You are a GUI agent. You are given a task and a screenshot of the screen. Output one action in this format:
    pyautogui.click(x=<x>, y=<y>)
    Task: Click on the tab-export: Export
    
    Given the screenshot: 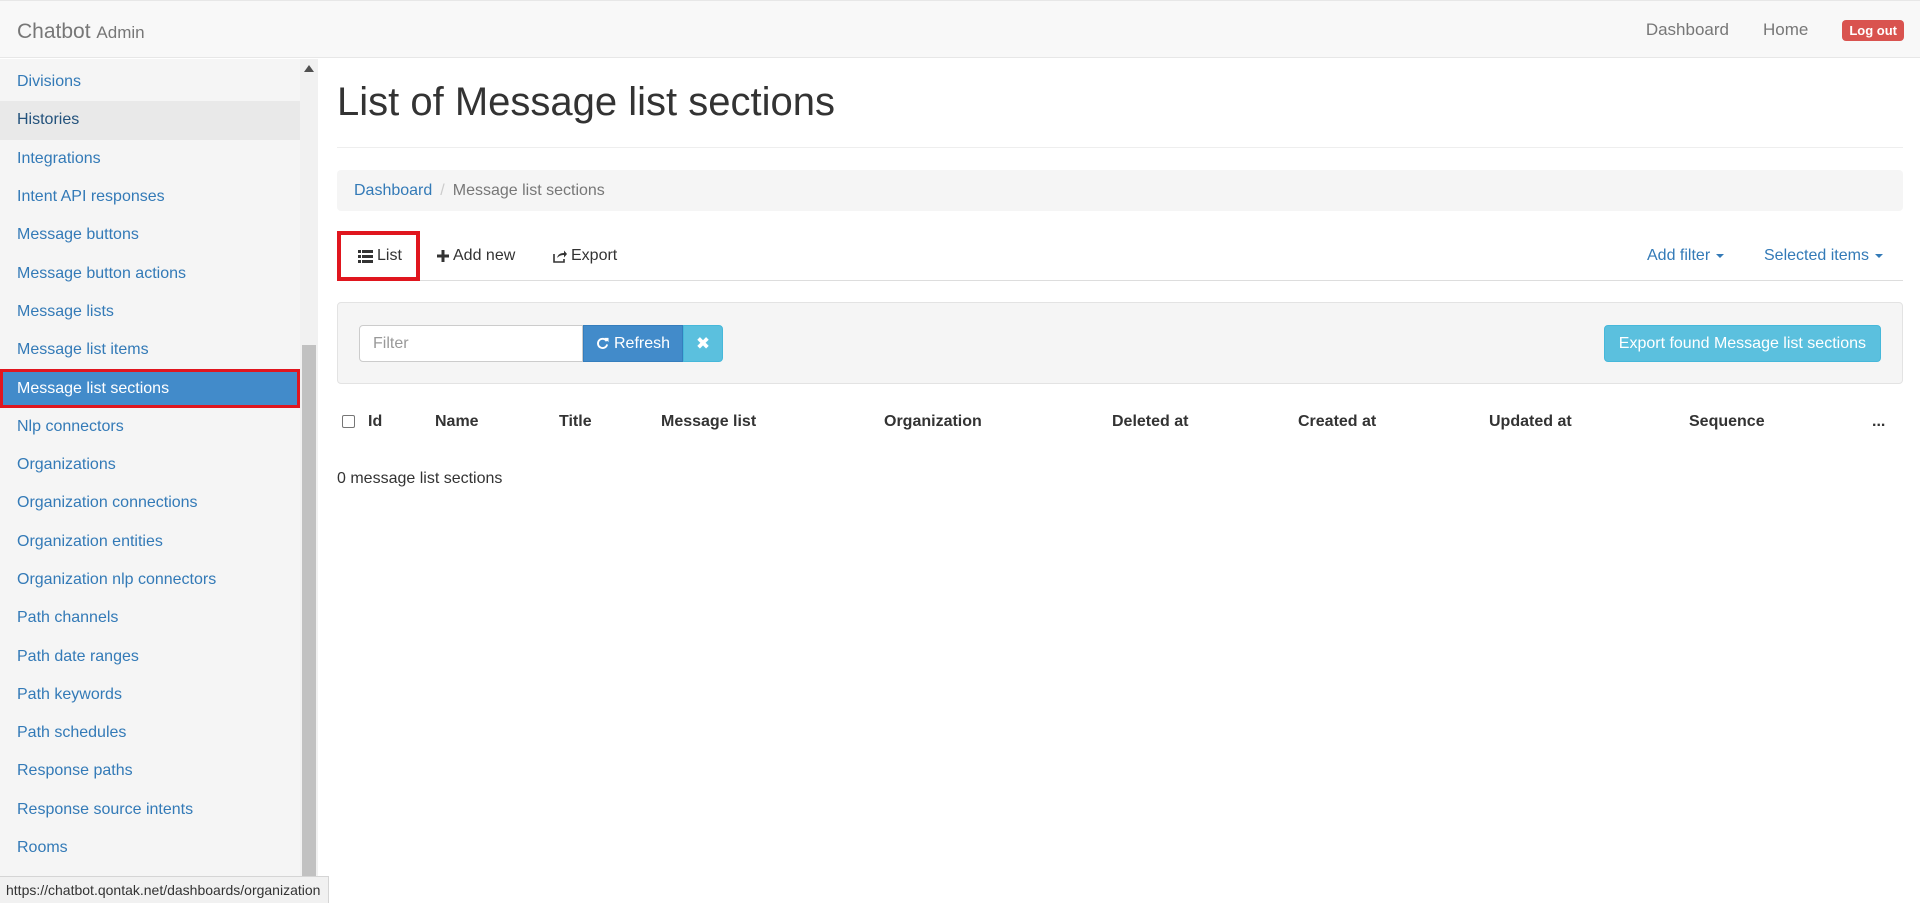 What is the action you would take?
    pyautogui.click(x=585, y=256)
    